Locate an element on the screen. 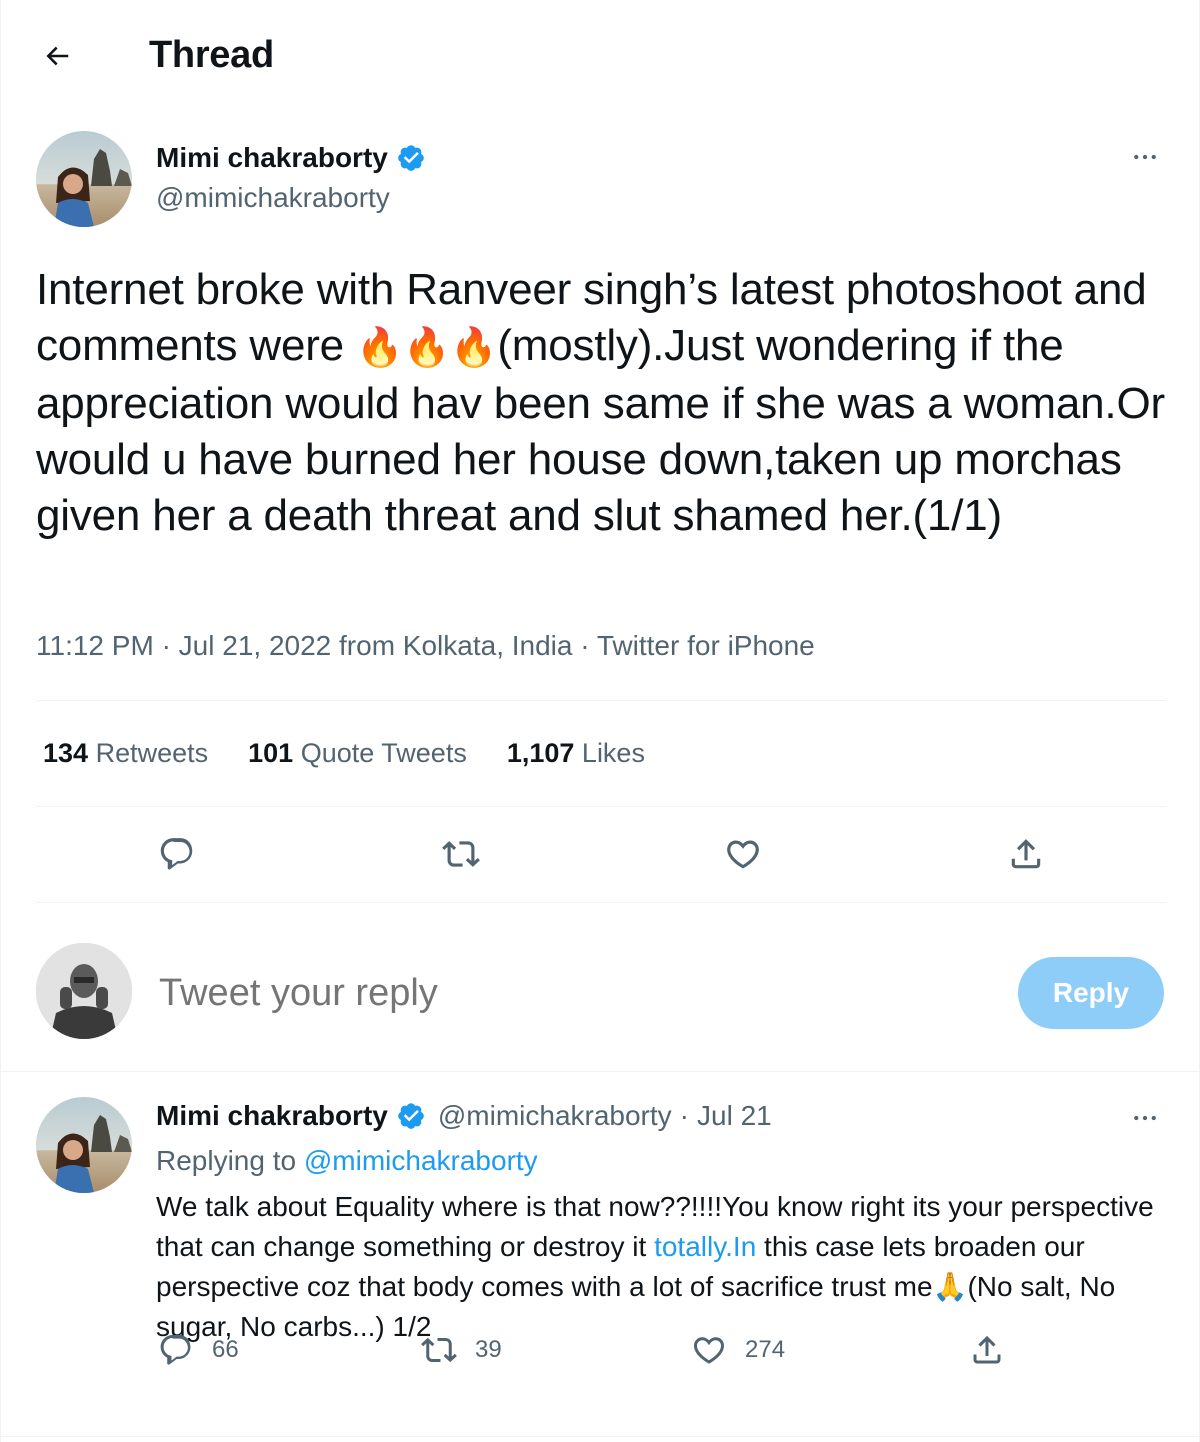 The width and height of the screenshot is (1200, 1442). header: Thread is located at coordinates (600, 56).